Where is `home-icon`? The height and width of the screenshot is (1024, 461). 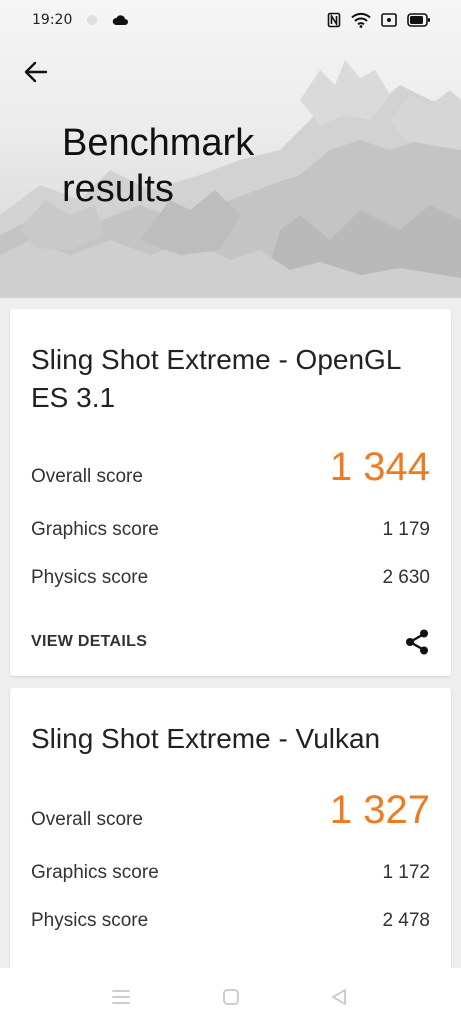
home-icon is located at coordinates (231, 997).